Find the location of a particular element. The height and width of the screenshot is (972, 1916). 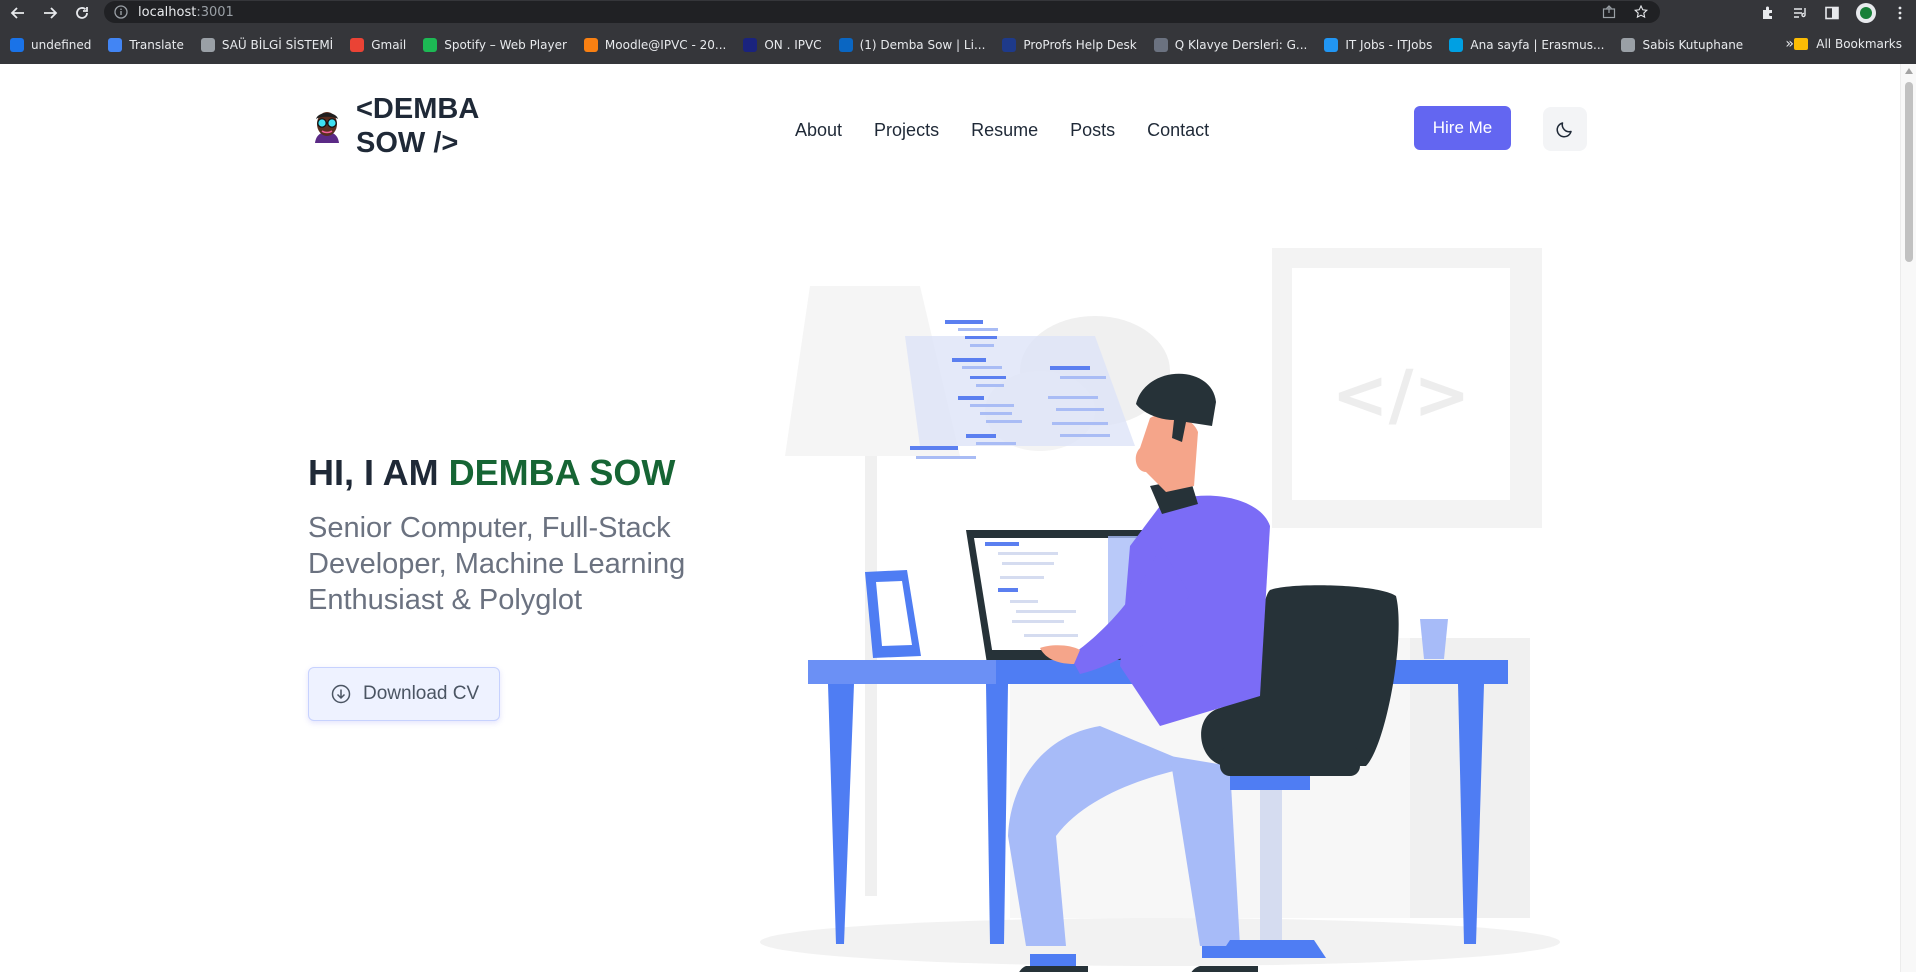

bookmark-label: Spotify – Web Player is located at coordinates (505, 45).